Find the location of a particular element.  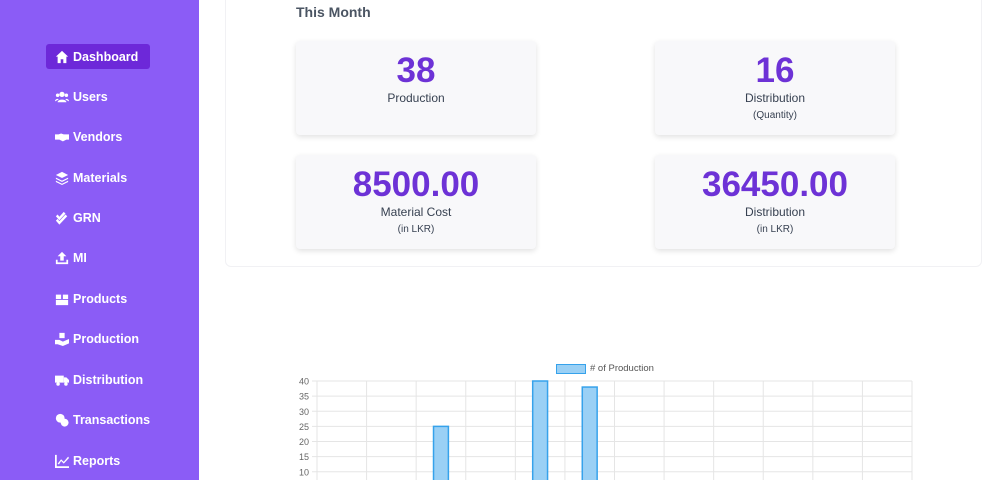

layers-icon is located at coordinates (62, 178).